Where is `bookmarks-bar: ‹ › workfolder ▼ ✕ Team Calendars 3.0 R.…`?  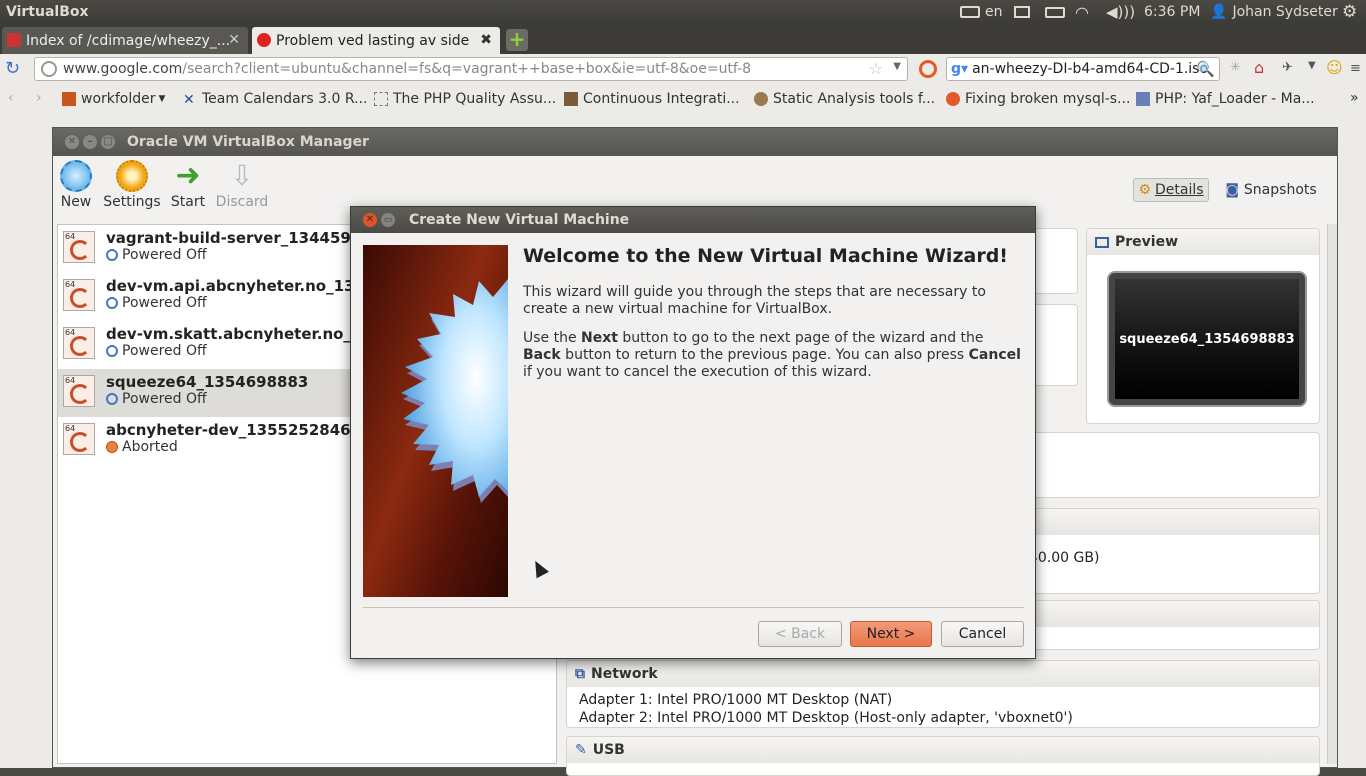
bookmarks-bar: ‹ › workfolder ▼ ✕ Team Calendars 3.0 R.… is located at coordinates (683, 99).